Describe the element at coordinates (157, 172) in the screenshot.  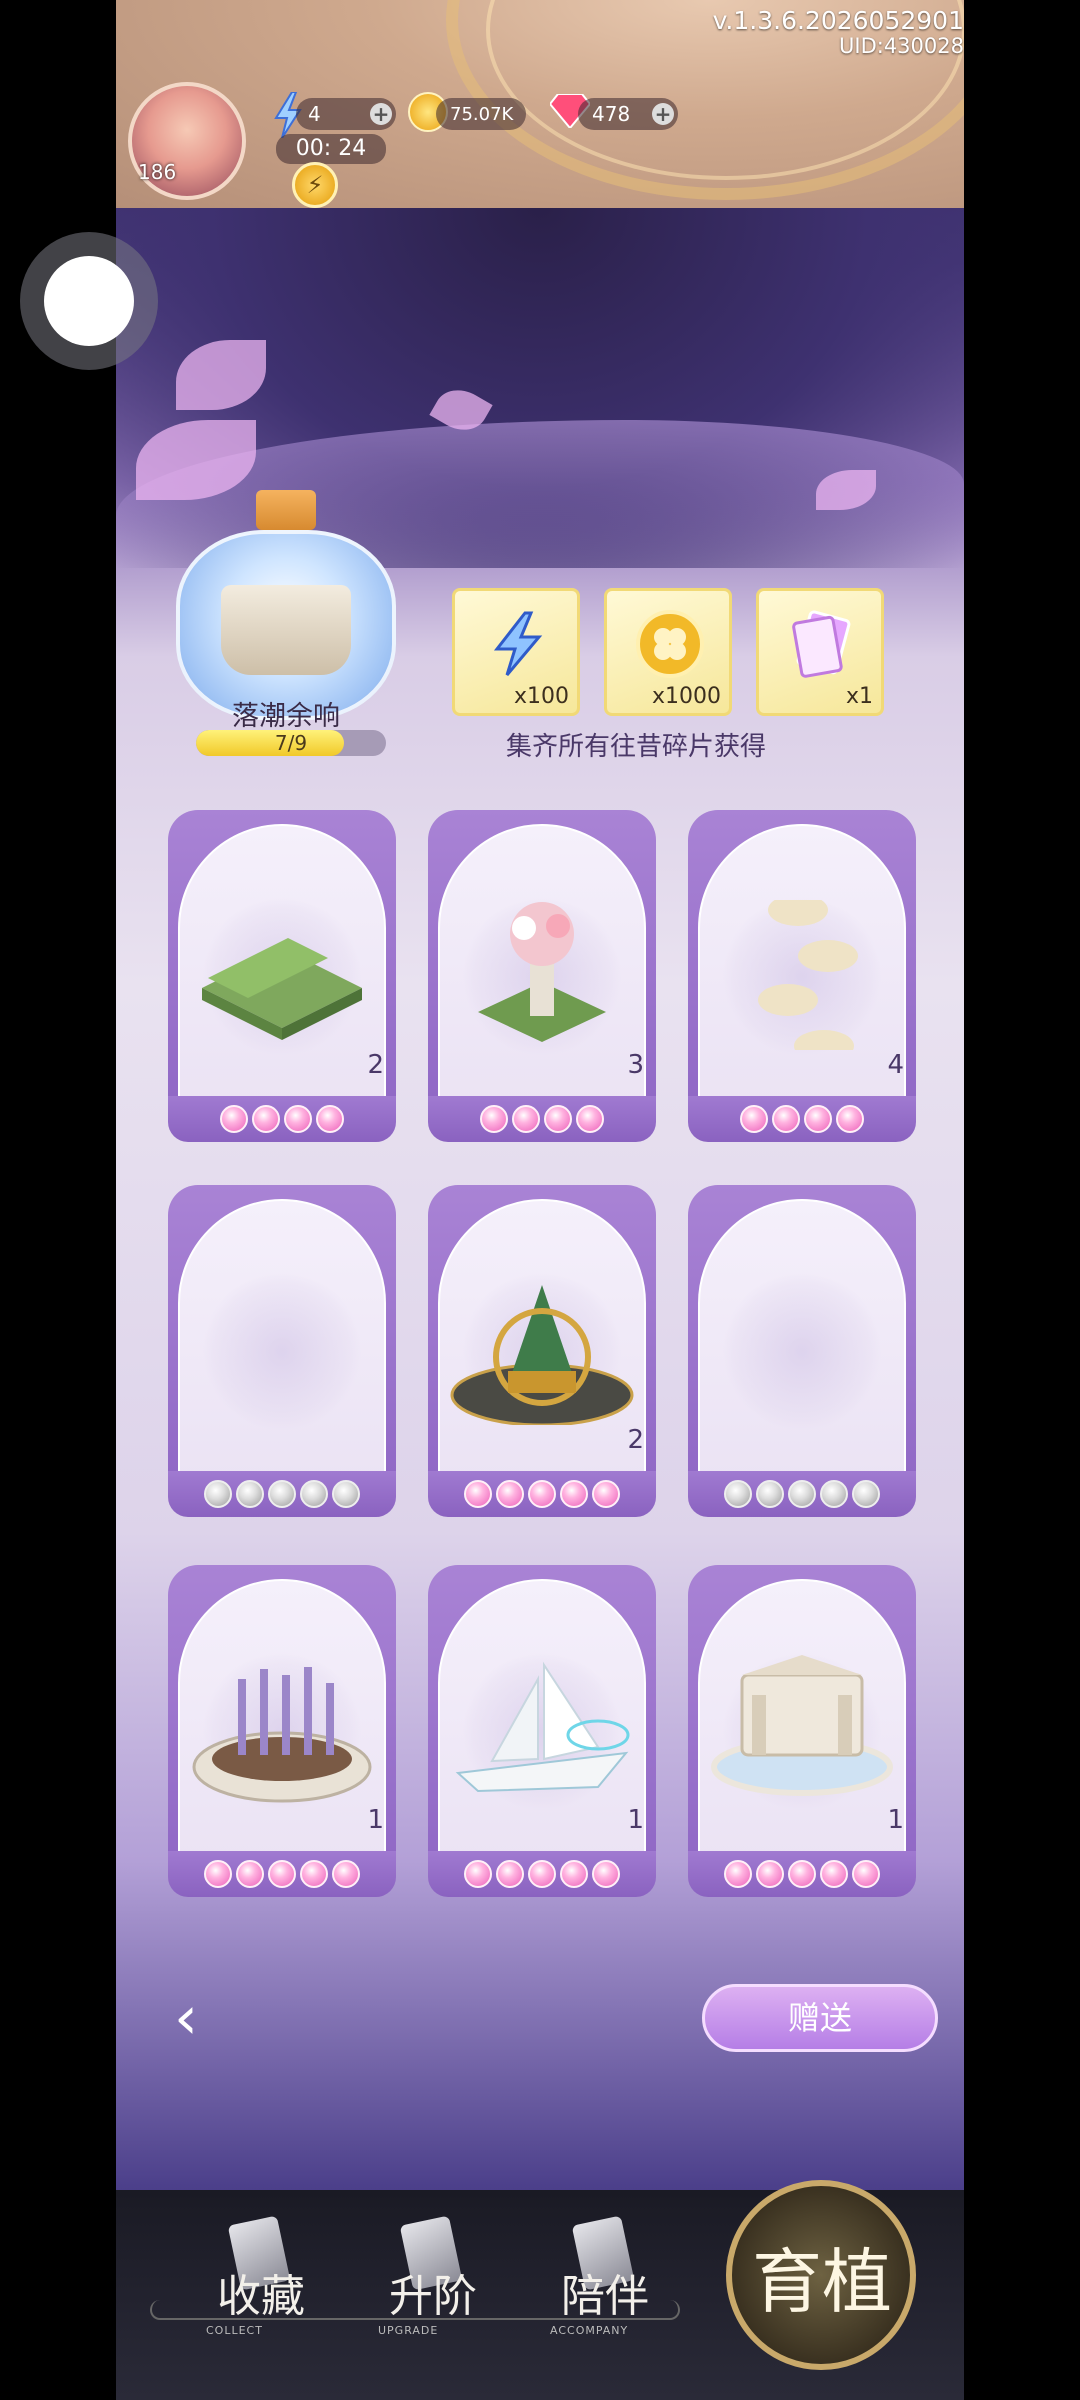
I see `player-level: 186` at that location.